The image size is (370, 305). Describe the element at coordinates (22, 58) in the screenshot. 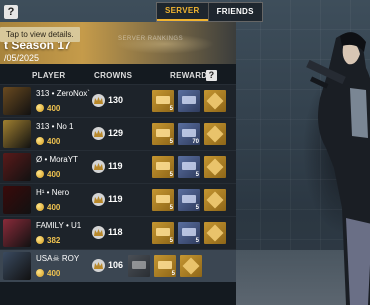

I see `season-date: /05/2025` at that location.